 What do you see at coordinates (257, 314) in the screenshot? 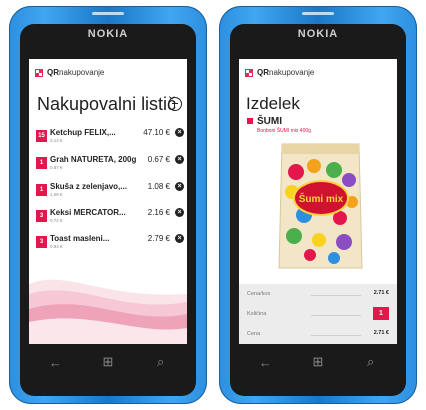
I see `spec-label: Količina` at bounding box center [257, 314].